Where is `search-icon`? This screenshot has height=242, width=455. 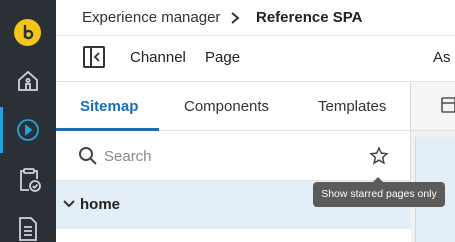
search-icon is located at coordinates (88, 156).